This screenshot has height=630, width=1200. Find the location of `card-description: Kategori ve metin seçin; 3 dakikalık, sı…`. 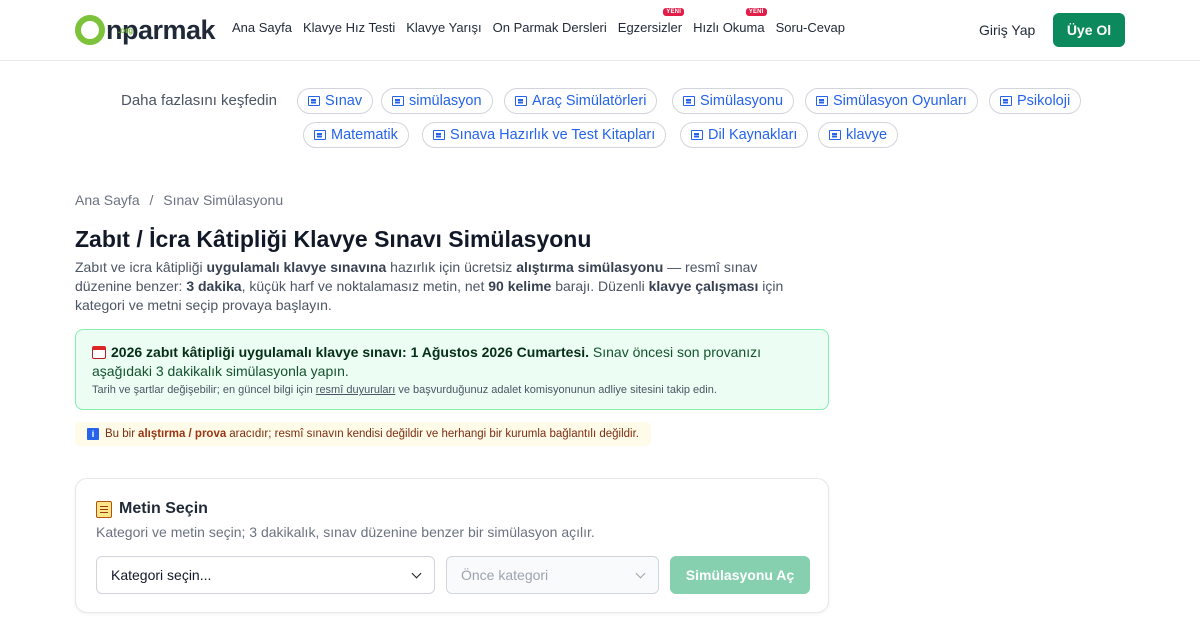

card-description: Kategori ve metin seçin; 3 dakikalık, sı… is located at coordinates (345, 532).